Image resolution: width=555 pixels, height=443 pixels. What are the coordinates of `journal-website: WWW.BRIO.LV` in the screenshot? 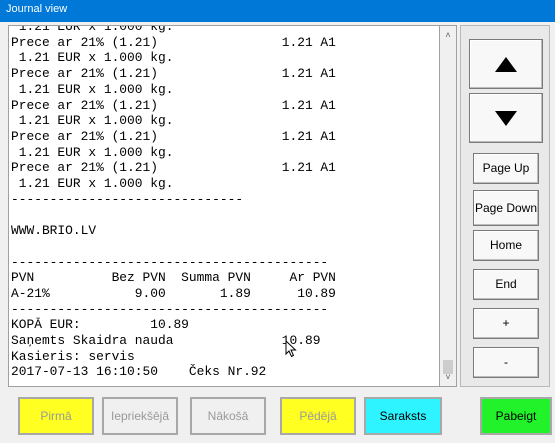 It's located at (54, 231).